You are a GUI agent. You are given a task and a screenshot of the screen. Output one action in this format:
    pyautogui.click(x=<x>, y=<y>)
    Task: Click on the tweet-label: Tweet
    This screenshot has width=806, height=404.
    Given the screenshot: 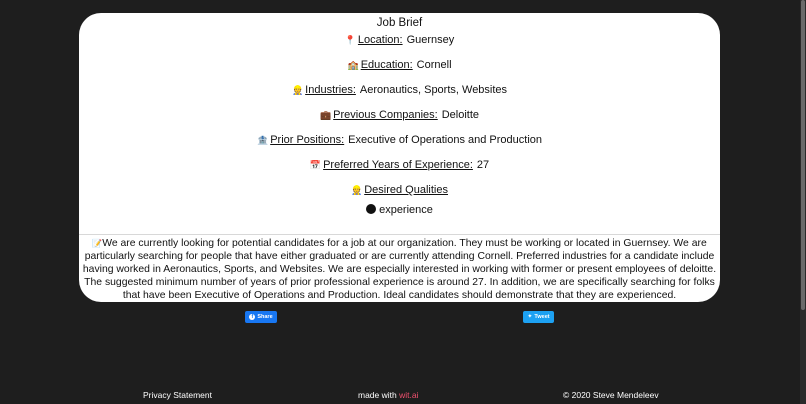 What is the action you would take?
    pyautogui.click(x=542, y=317)
    